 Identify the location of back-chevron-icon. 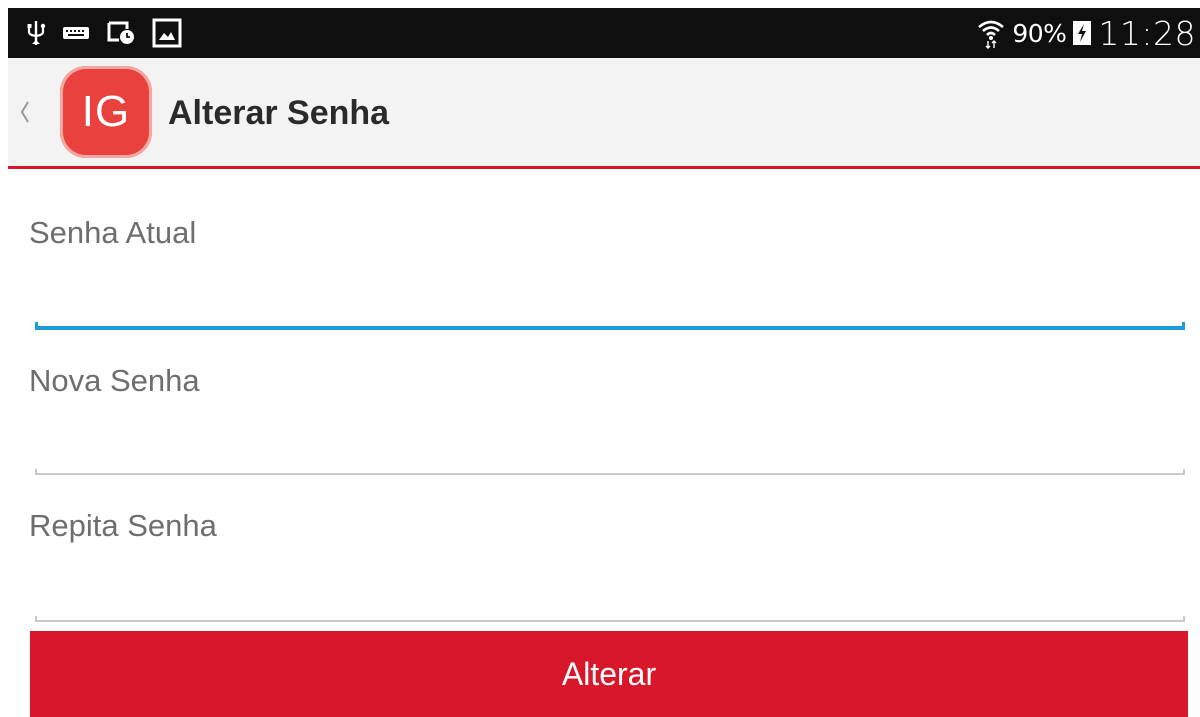
(24, 112).